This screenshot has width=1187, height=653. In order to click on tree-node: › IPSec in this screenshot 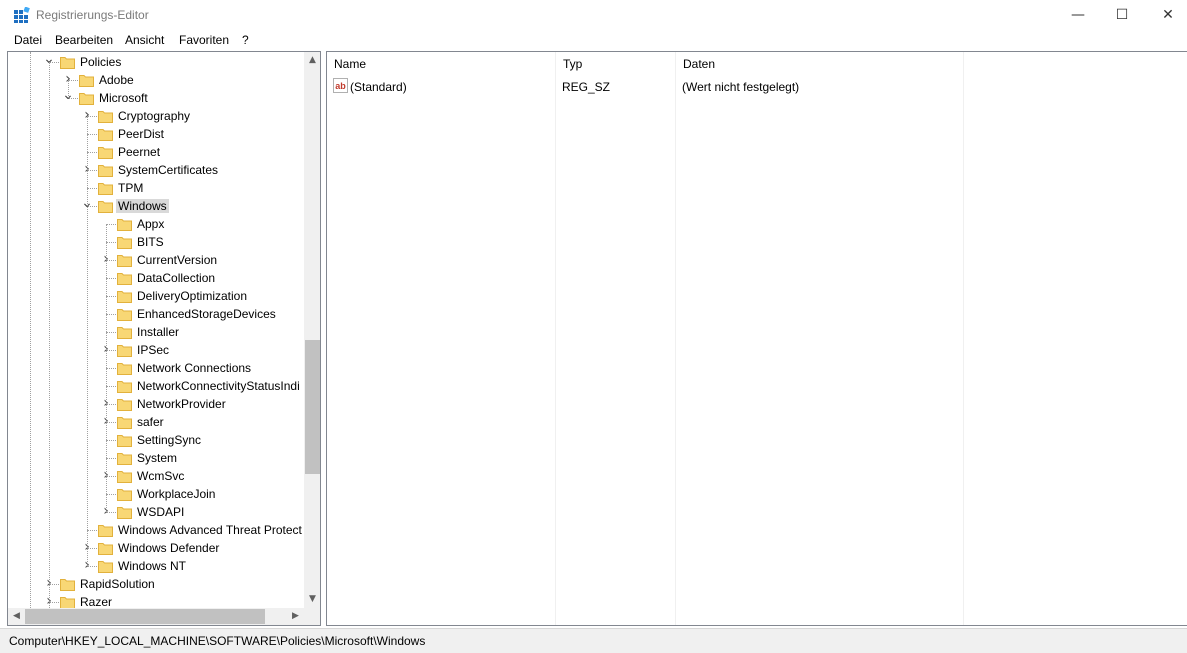, I will do `click(156, 350)`.